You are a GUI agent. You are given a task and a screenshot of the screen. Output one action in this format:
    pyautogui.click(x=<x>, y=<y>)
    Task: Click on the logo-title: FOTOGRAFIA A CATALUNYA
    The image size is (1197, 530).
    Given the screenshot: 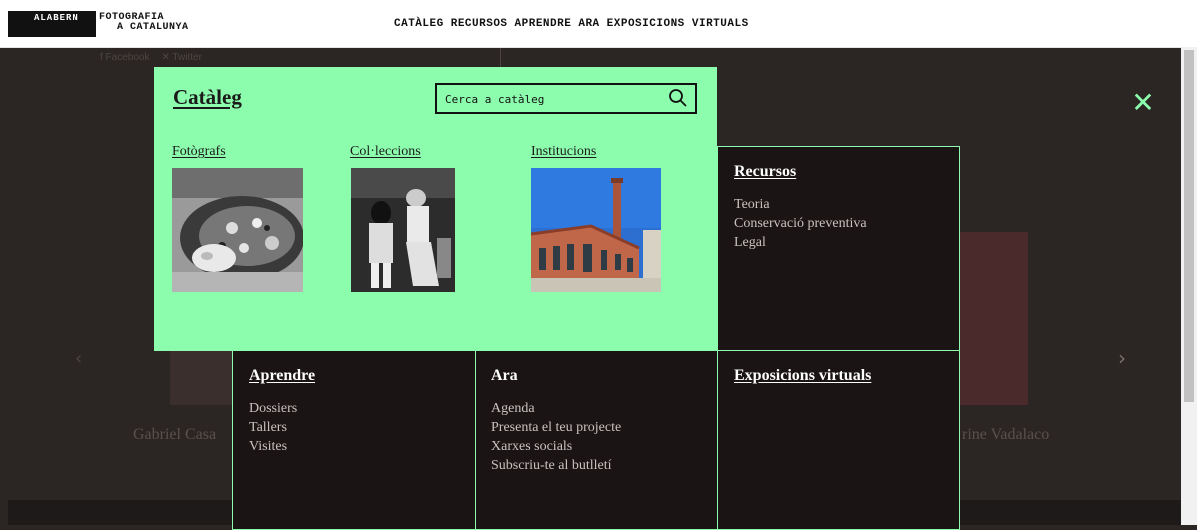 What is the action you would take?
    pyautogui.click(x=144, y=23)
    